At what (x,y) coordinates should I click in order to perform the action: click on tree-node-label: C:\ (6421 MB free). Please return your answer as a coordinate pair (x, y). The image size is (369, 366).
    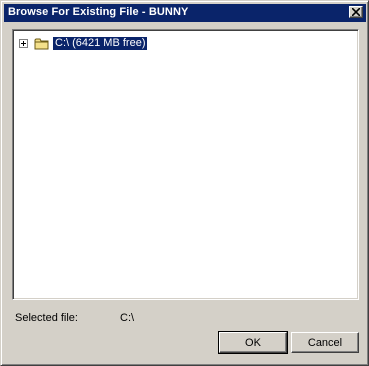
    Looking at the image, I should click on (100, 43).